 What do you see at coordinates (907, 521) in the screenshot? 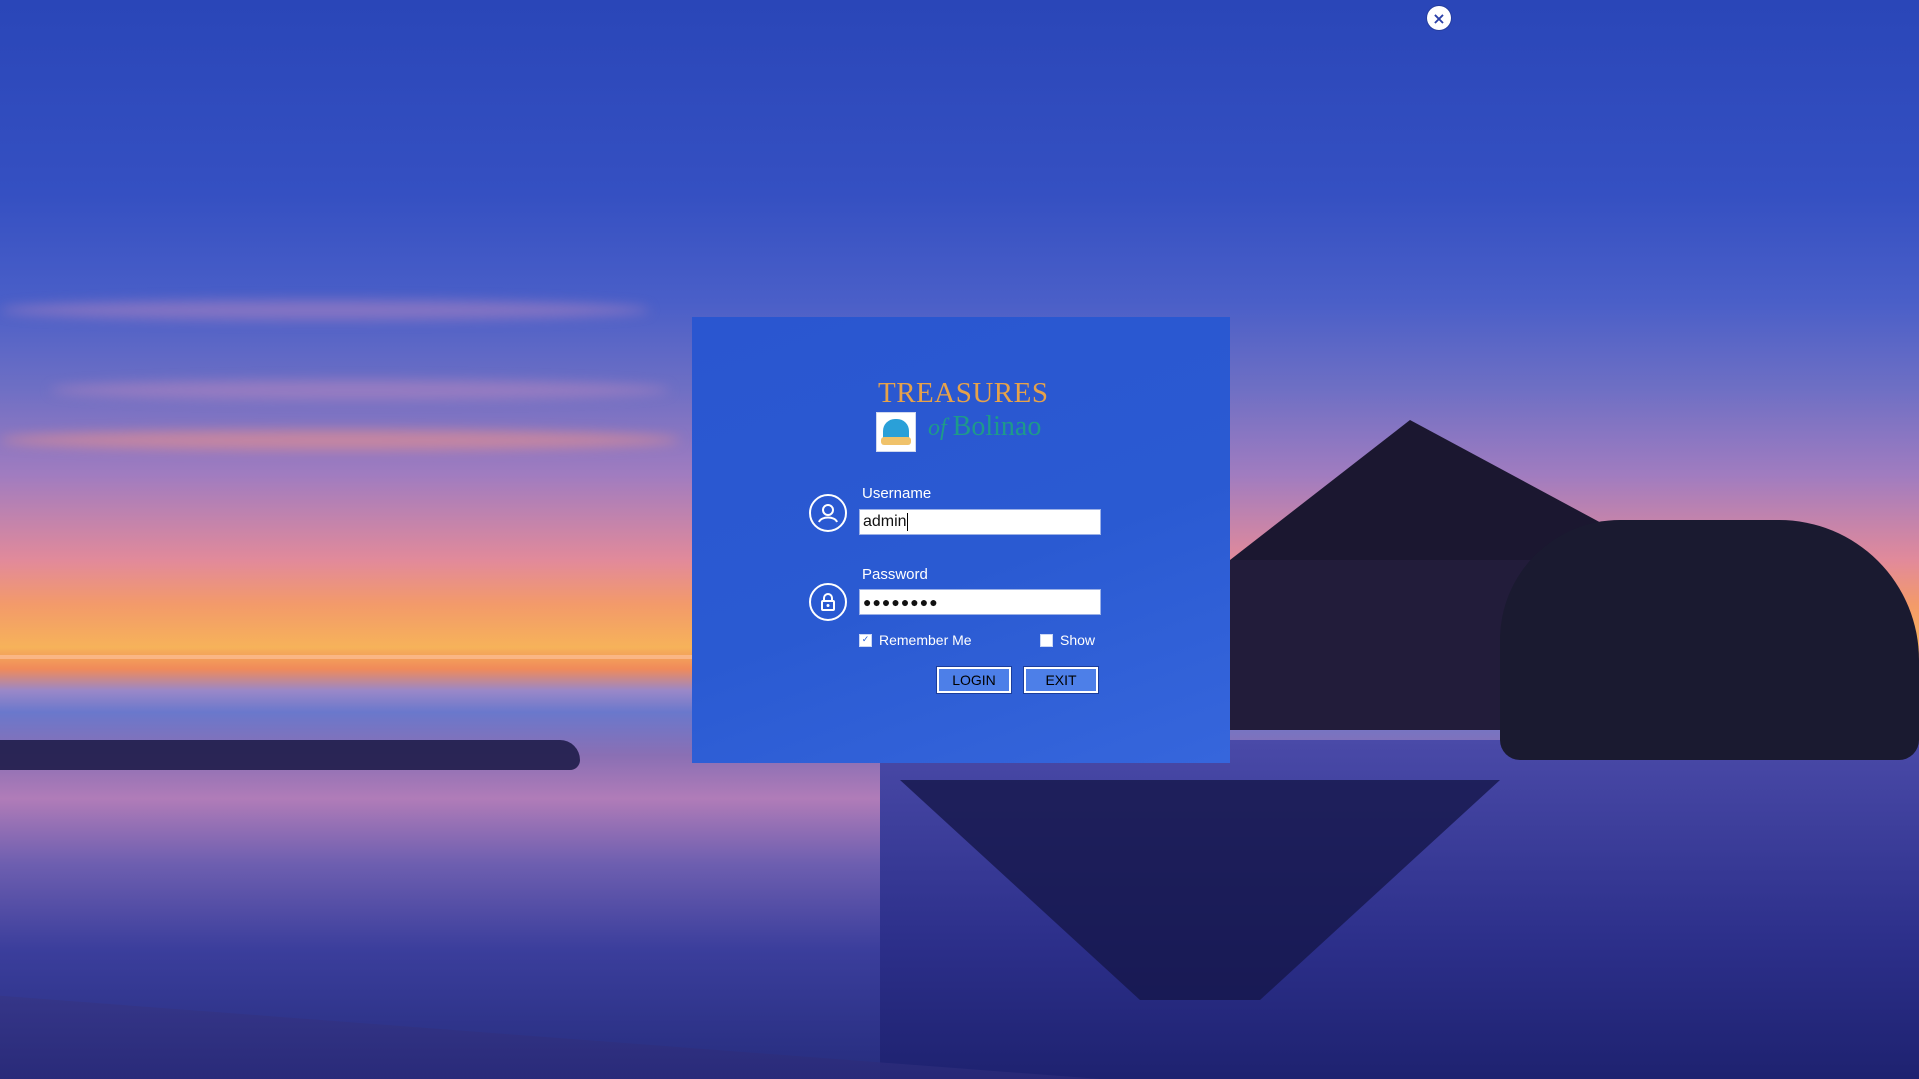
I see `text-caret` at bounding box center [907, 521].